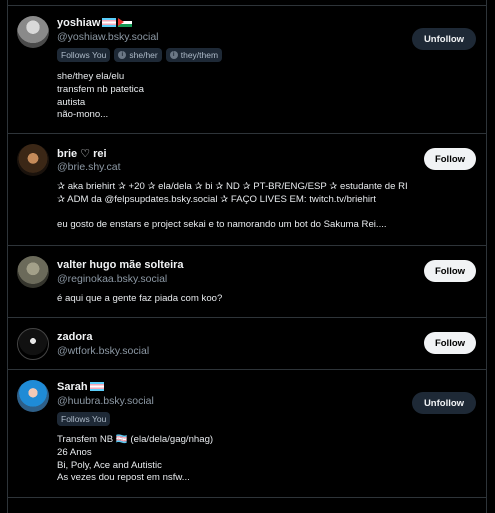  I want to click on handle: @brie.shy.cat, so click(89, 167).